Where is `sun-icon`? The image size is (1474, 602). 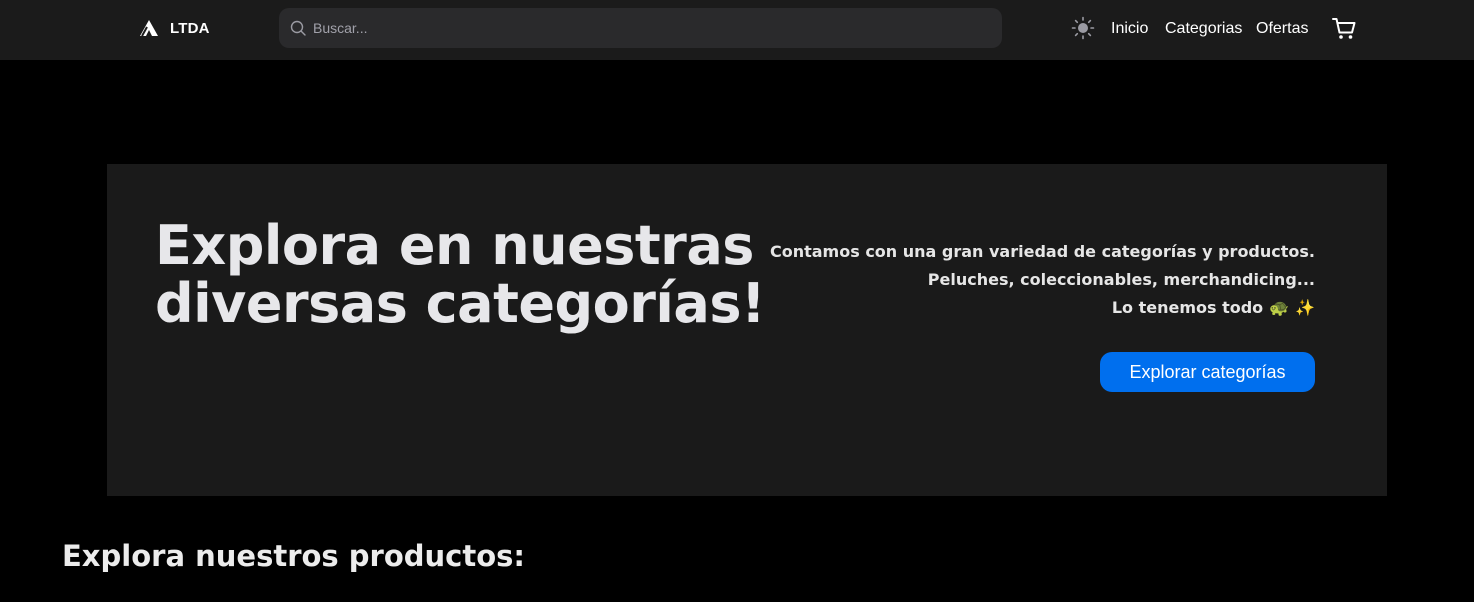
sun-icon is located at coordinates (1083, 28).